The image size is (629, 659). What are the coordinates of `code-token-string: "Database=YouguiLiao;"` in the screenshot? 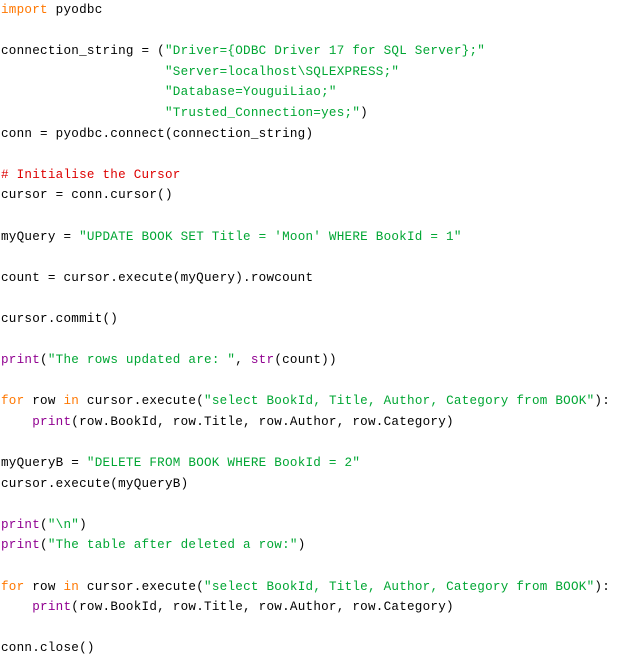 It's located at (250, 92).